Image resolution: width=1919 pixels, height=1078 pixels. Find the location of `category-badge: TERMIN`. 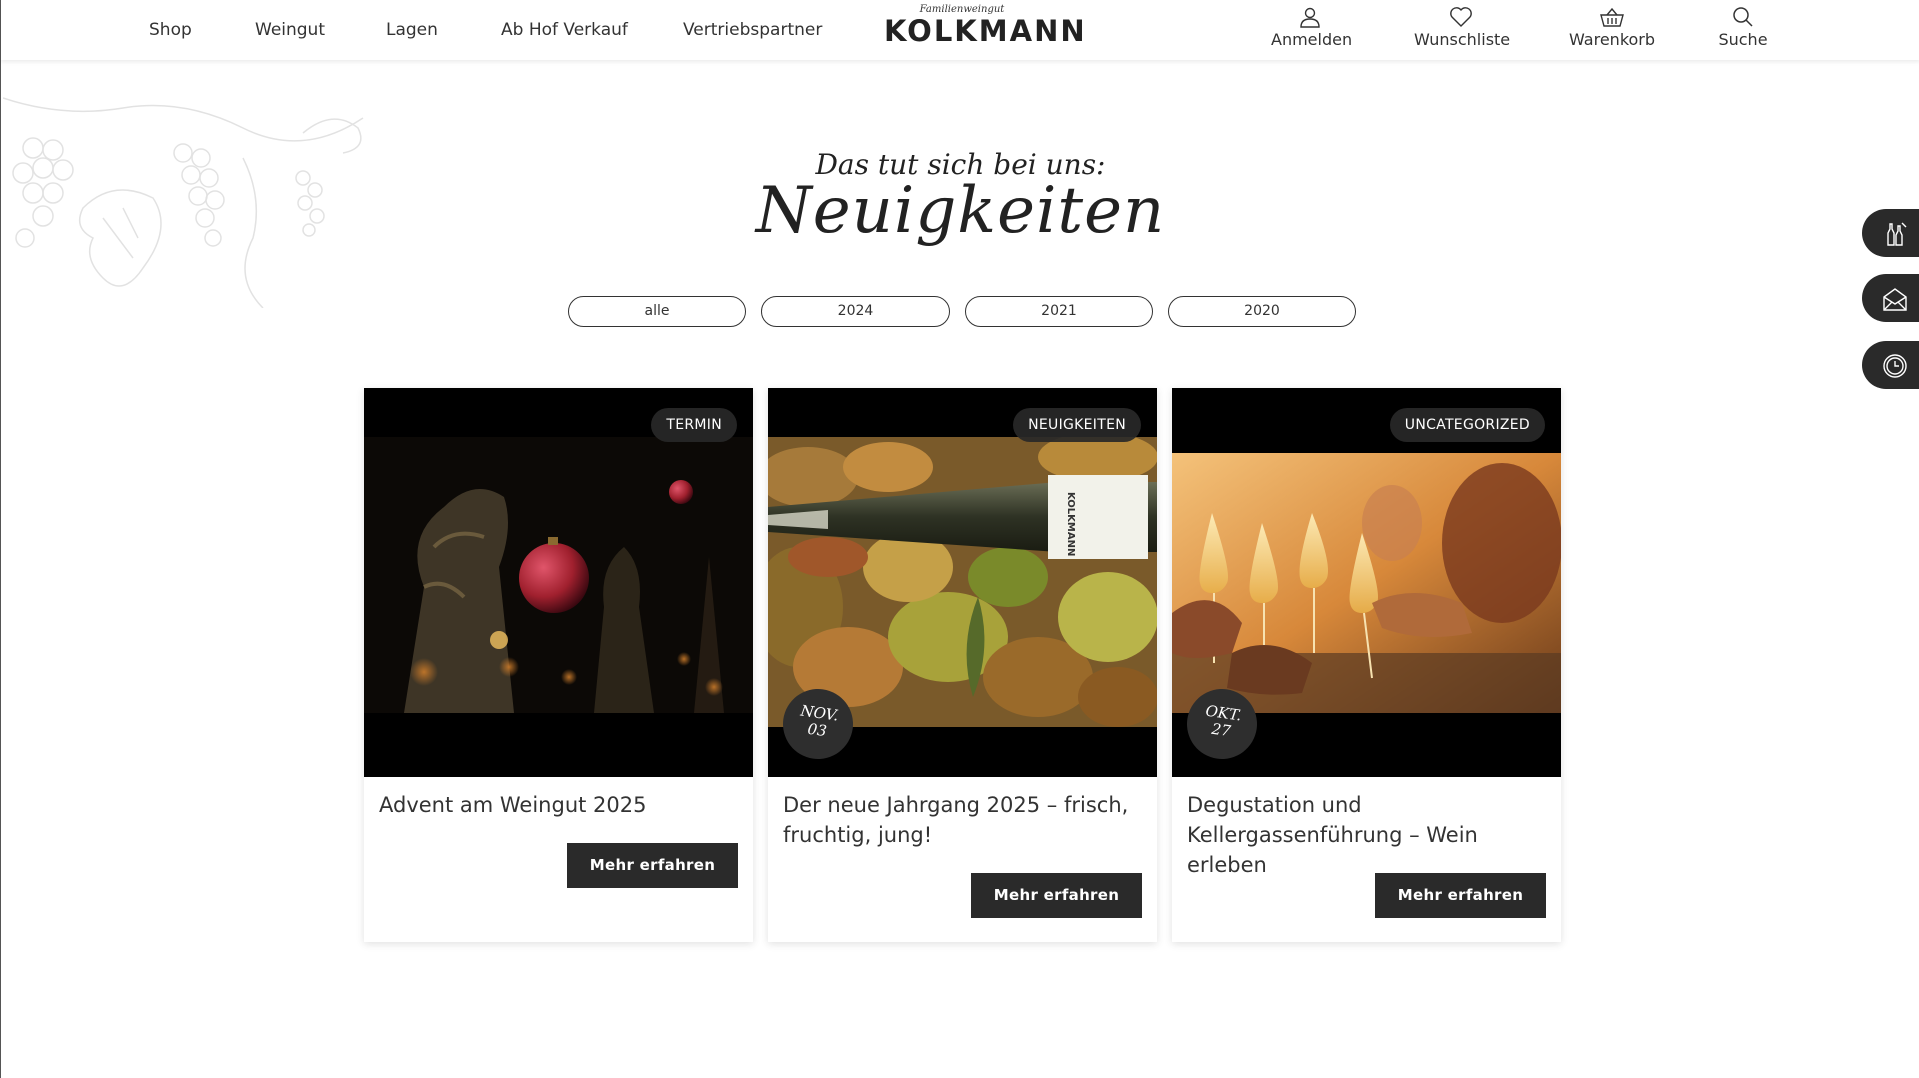

category-badge: TERMIN is located at coordinates (694, 425).